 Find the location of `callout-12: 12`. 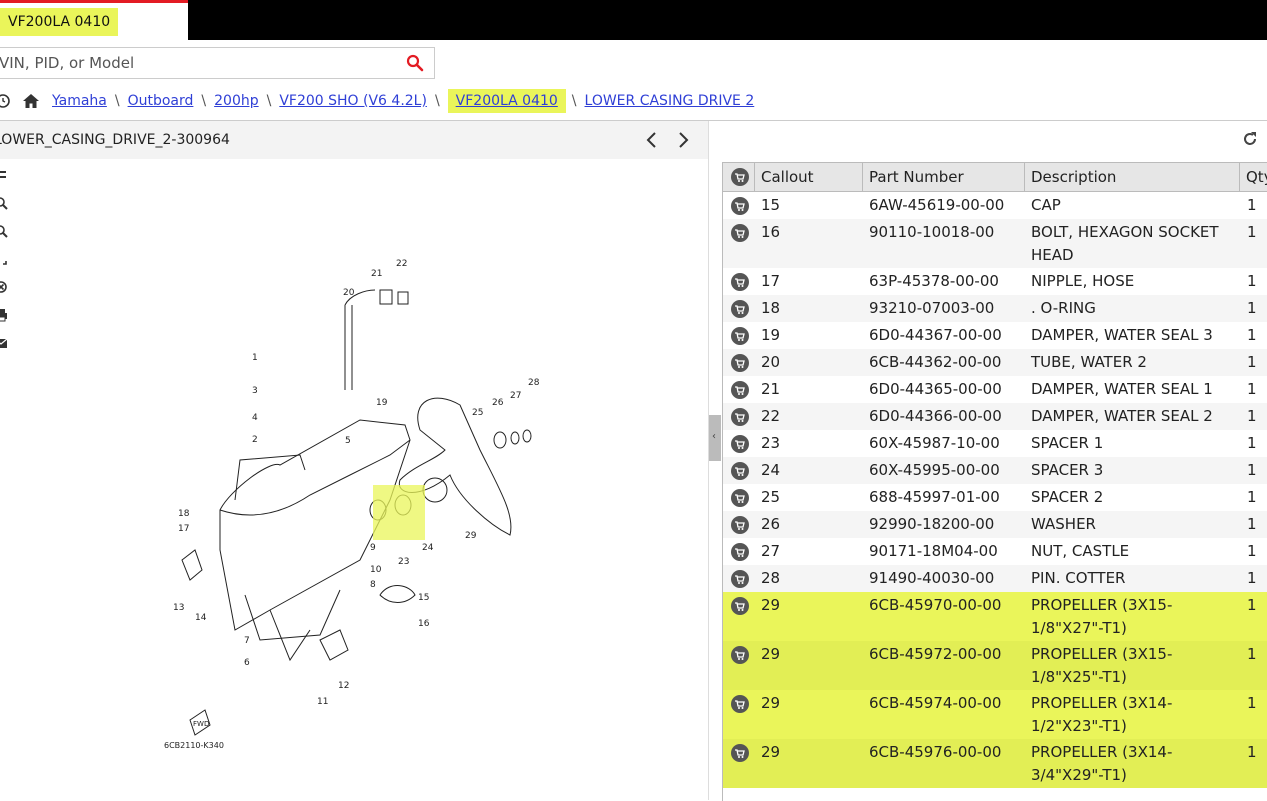

callout-12: 12 is located at coordinates (343, 686).